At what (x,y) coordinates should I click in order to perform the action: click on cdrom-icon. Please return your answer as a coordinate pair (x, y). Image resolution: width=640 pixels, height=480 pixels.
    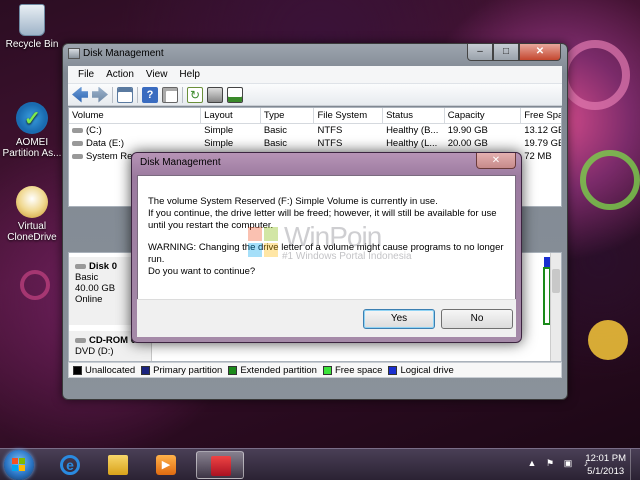
    Looking at the image, I should click on (80, 340).